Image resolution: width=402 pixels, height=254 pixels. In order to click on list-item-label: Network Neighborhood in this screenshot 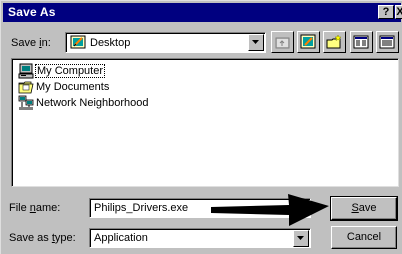, I will do `click(92, 103)`.